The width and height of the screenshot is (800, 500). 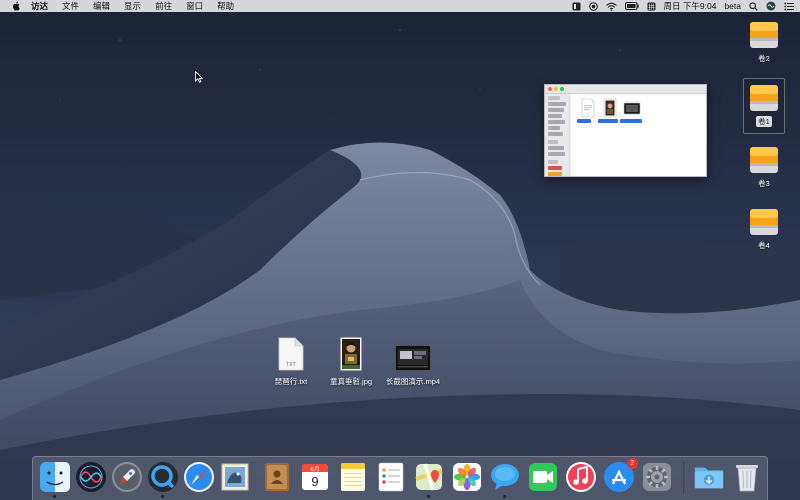 I want to click on video-file-thumbnail, so click(x=632, y=108).